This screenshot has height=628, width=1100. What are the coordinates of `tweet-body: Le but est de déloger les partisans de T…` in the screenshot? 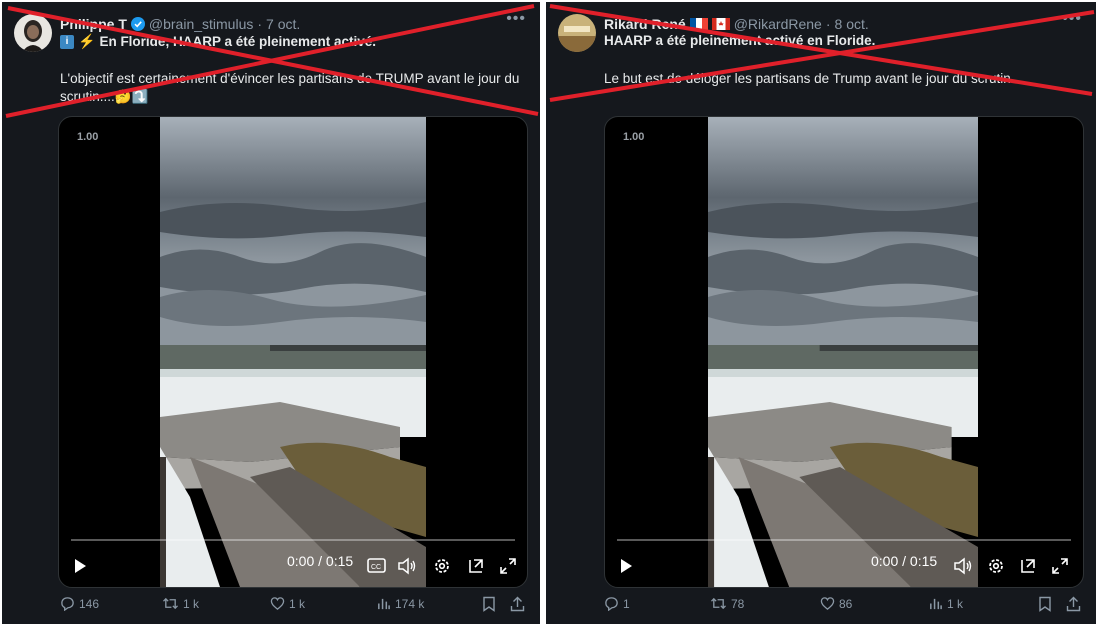 It's located at (809, 78).